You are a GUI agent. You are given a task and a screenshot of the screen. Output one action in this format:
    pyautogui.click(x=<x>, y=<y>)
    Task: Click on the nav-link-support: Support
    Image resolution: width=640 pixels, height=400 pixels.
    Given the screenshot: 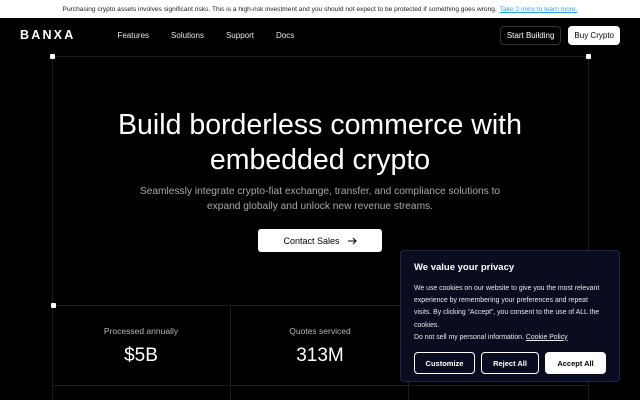 What is the action you would take?
    pyautogui.click(x=240, y=35)
    